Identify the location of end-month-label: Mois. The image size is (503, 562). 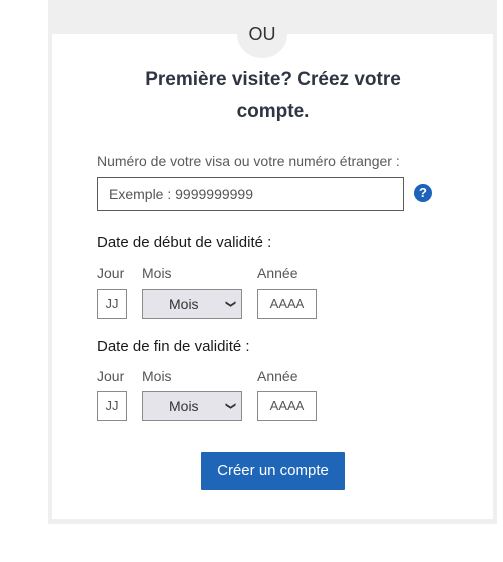
(157, 376).